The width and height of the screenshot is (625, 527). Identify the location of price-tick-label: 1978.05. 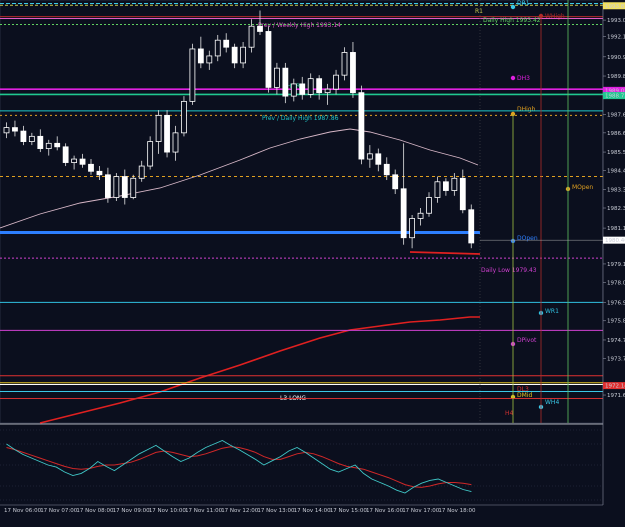
(616, 283).